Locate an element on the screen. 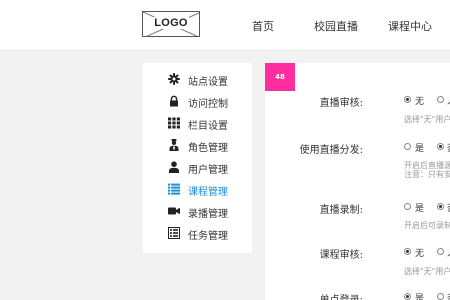 The height and width of the screenshot is (300, 450). sso-option-yes-radio is located at coordinates (407, 296).